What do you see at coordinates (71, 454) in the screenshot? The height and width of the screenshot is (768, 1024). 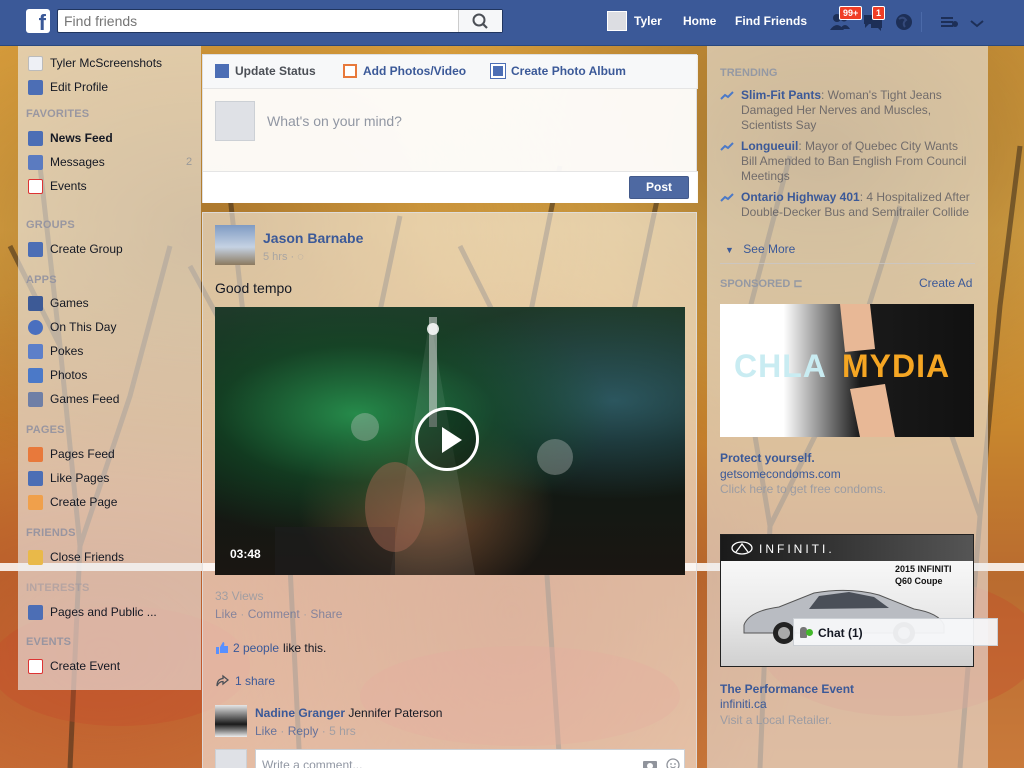 I see `sidebar-item-pages-feed: Pages Feed` at bounding box center [71, 454].